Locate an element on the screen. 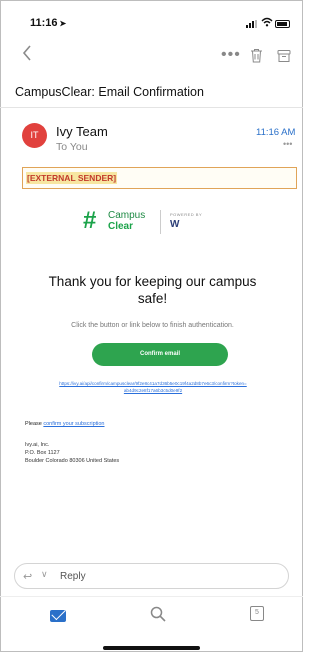  reply-label: Reply is located at coordinates (73, 576).